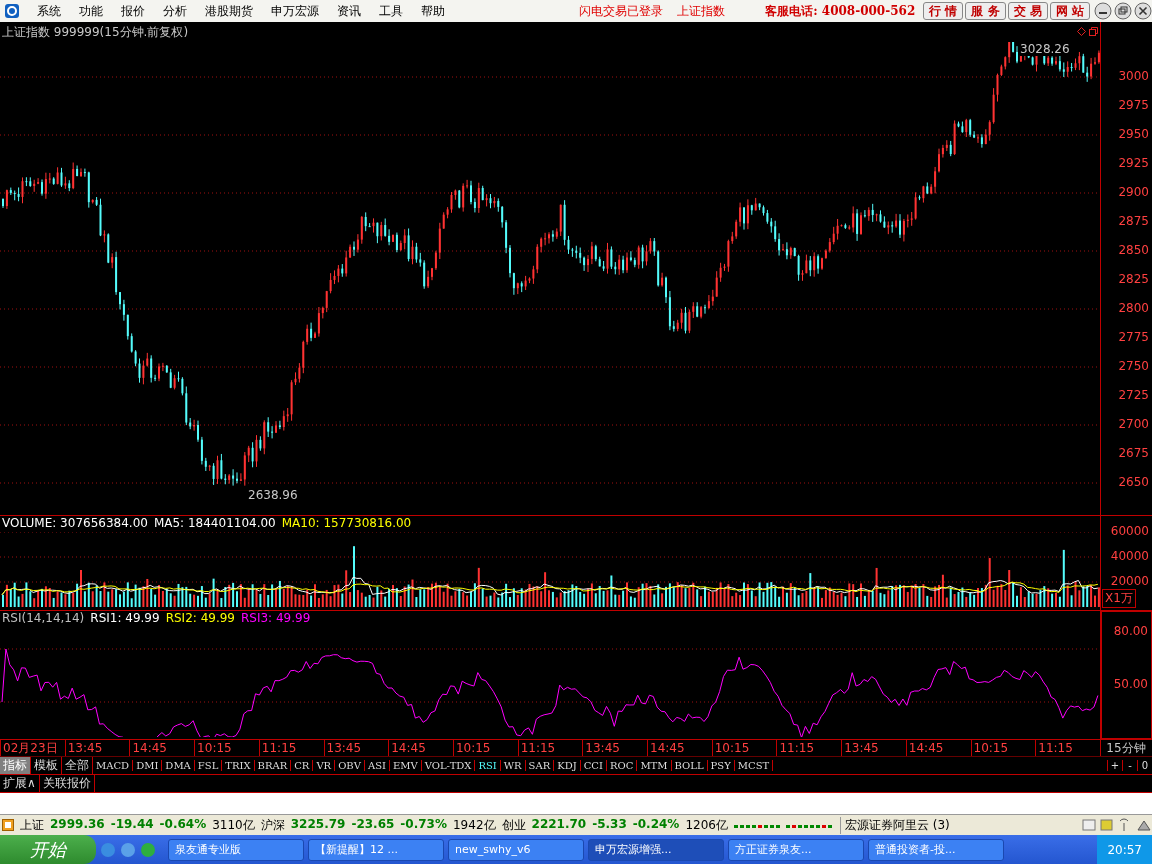  I want to click on indicator-tab: DMI, so click(148, 765).